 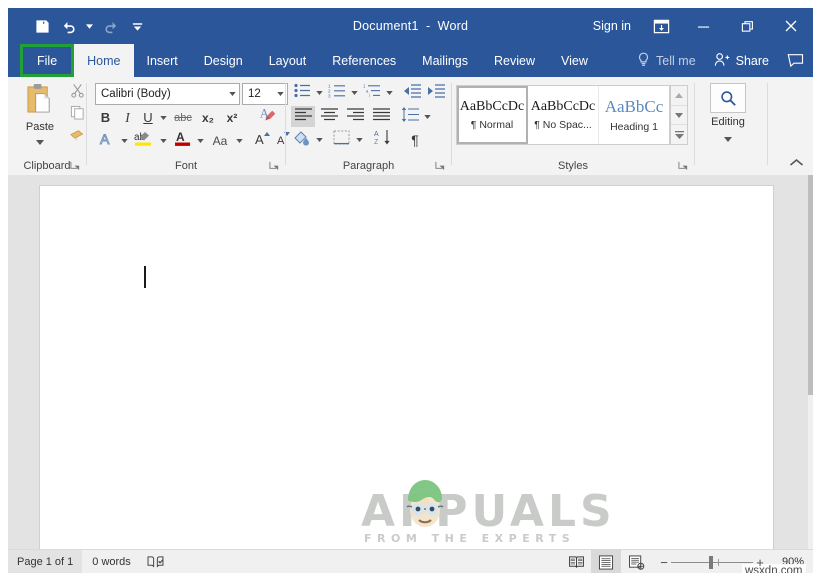 I want to click on text-highlight-button: ab, so click(x=144, y=140).